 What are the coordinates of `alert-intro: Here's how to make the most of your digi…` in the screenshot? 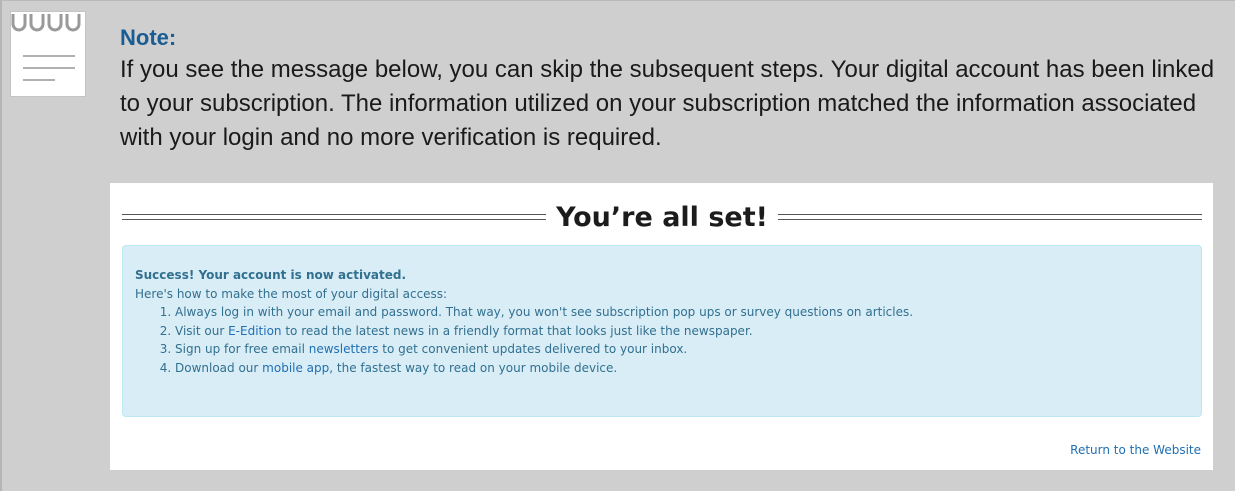 It's located at (291, 293).